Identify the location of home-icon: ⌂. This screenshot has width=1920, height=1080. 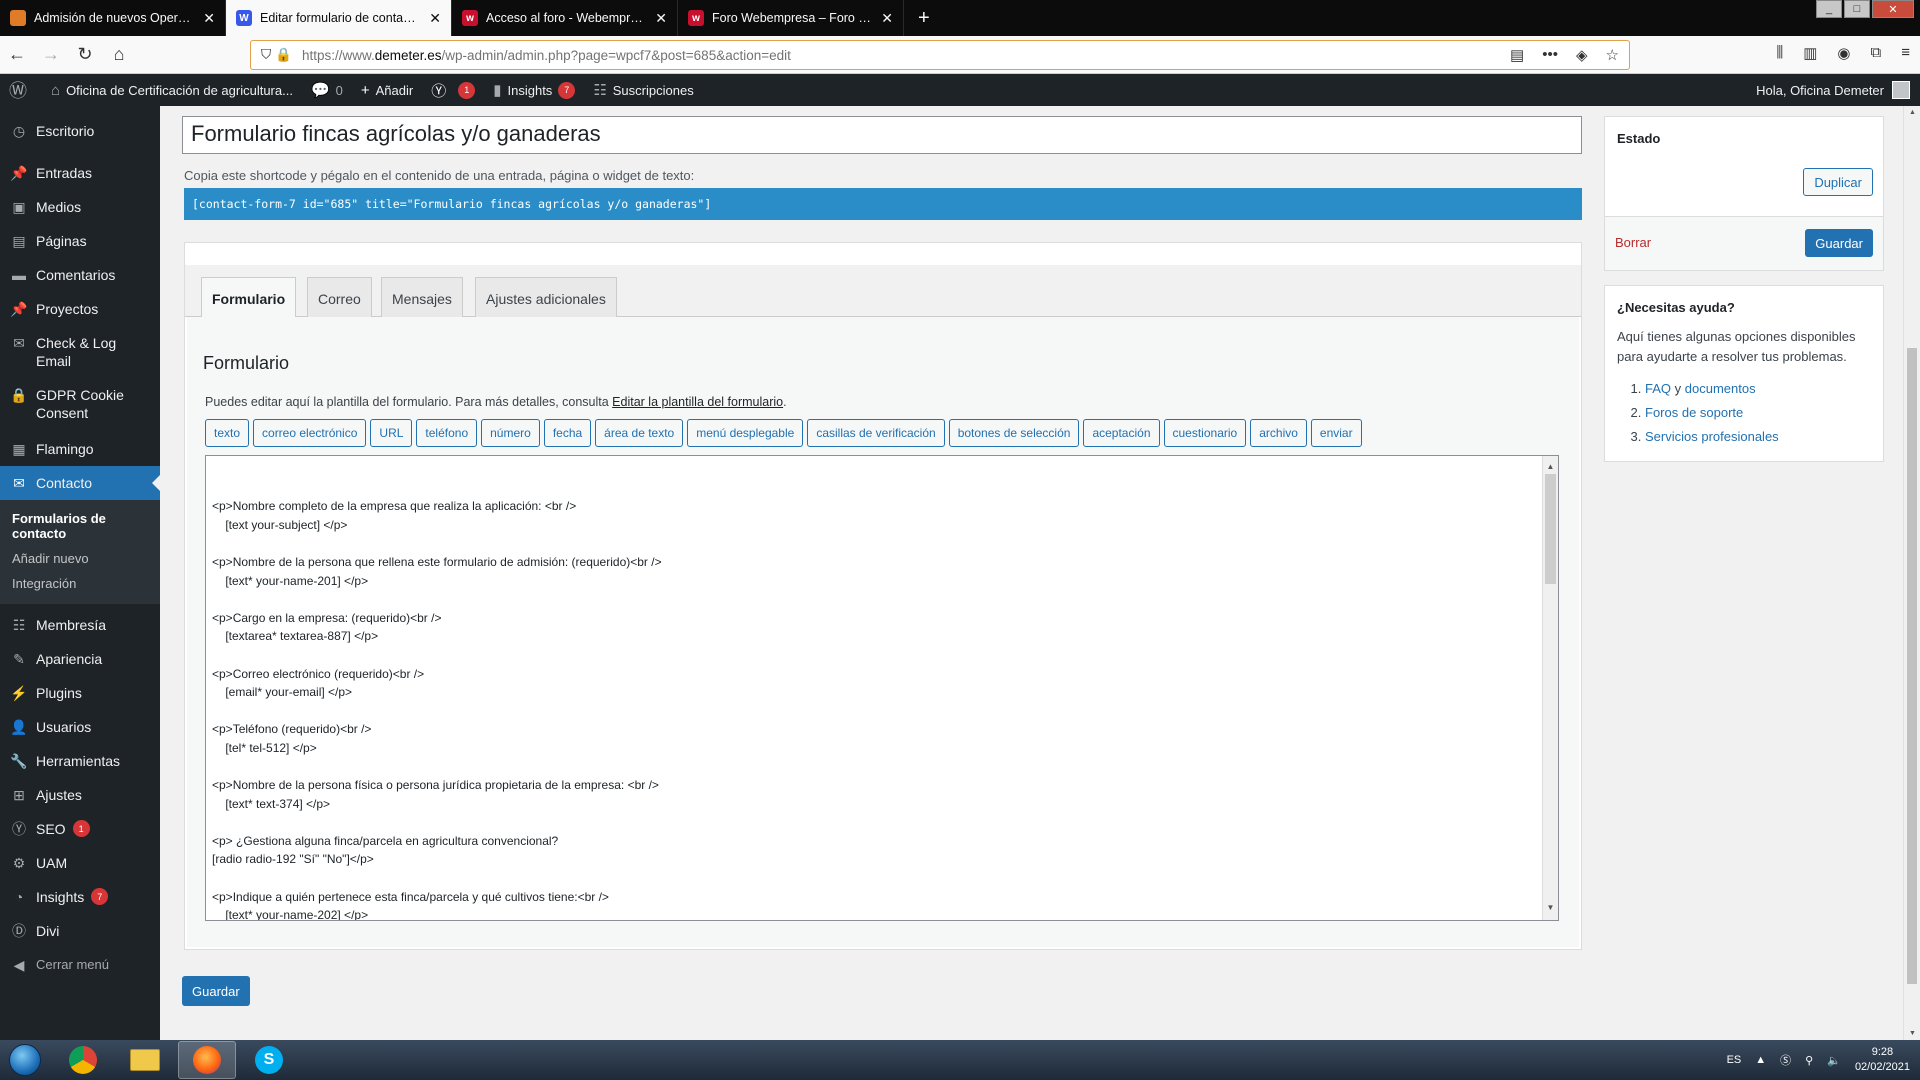
(119, 55).